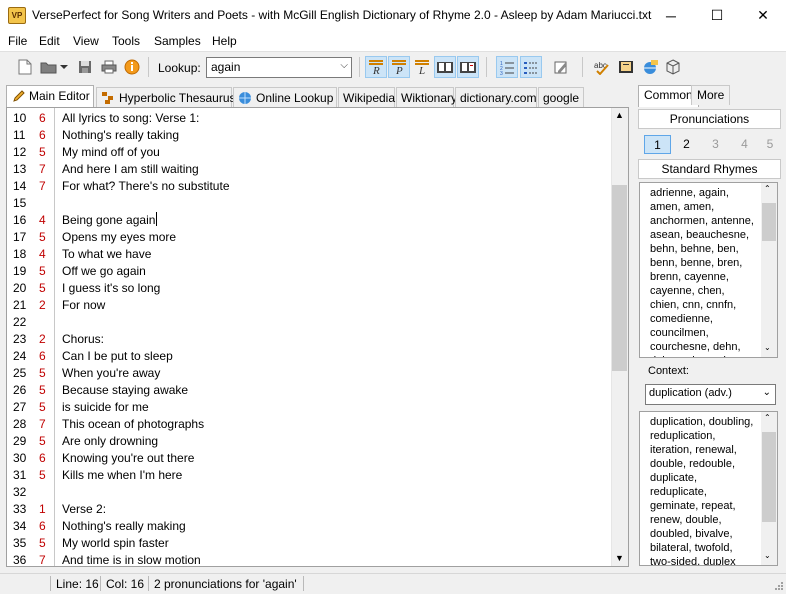 This screenshot has width=786, height=594. What do you see at coordinates (769, 222) in the screenshot?
I see `rhymes-scroll-thumb` at bounding box center [769, 222].